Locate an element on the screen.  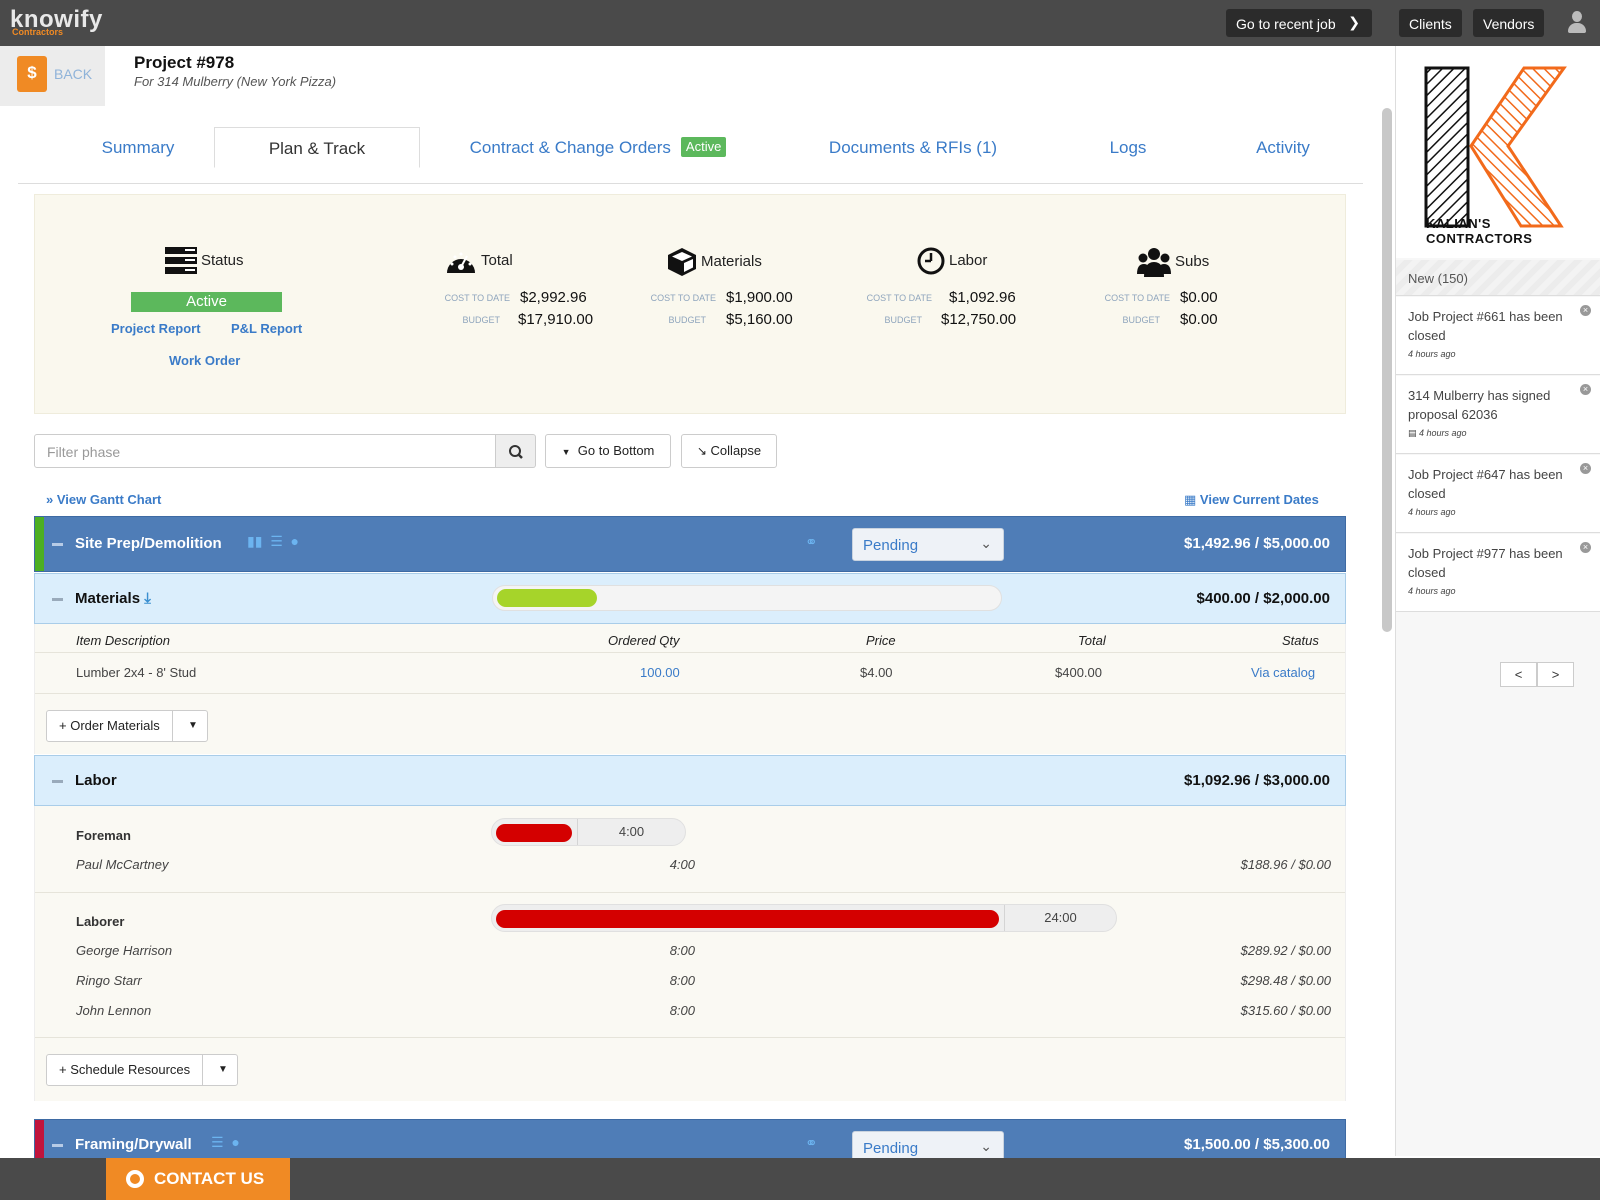
pl-report-link: P&L Report is located at coordinates (266, 328).